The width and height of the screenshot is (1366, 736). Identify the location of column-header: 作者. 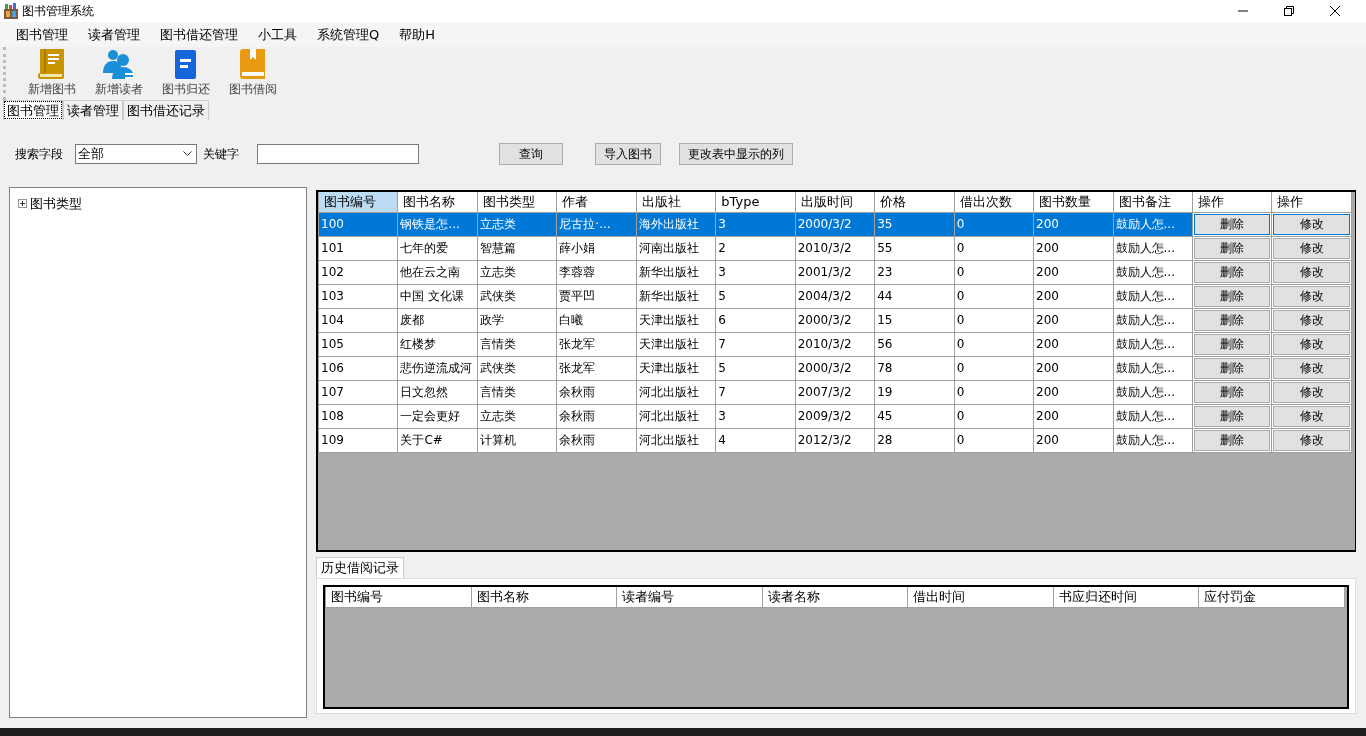
(596, 202).